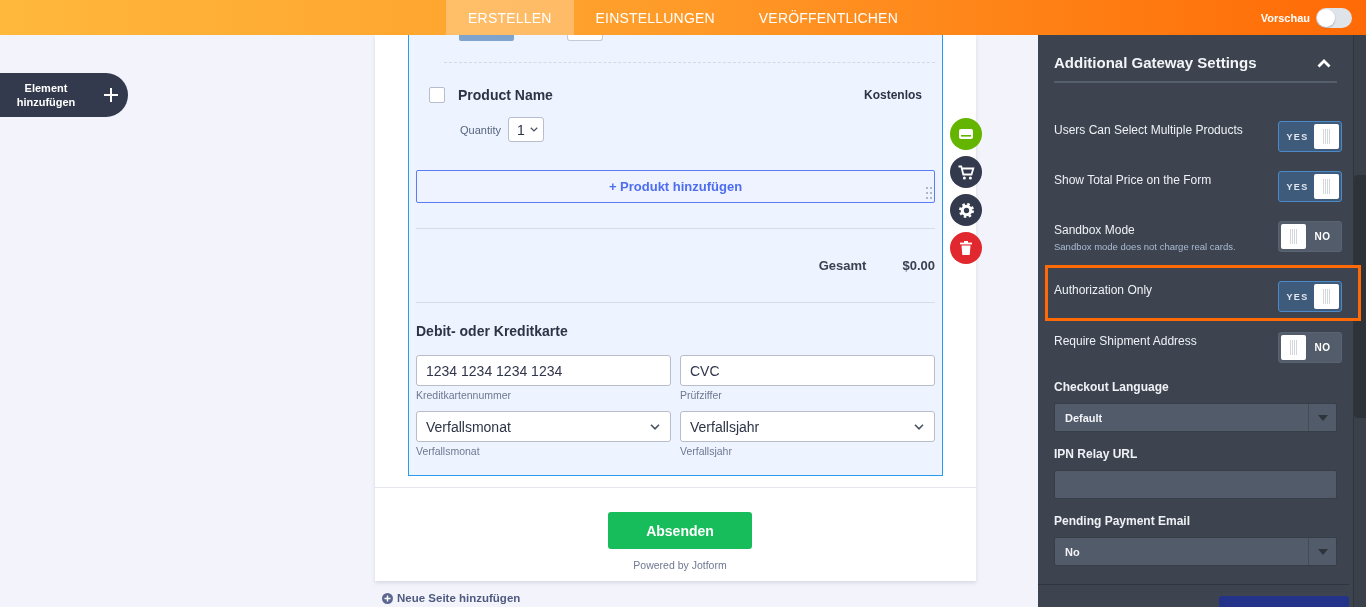 This screenshot has height=607, width=1366. Describe the element at coordinates (807, 370) in the screenshot. I see `cvc-field: CVC` at that location.